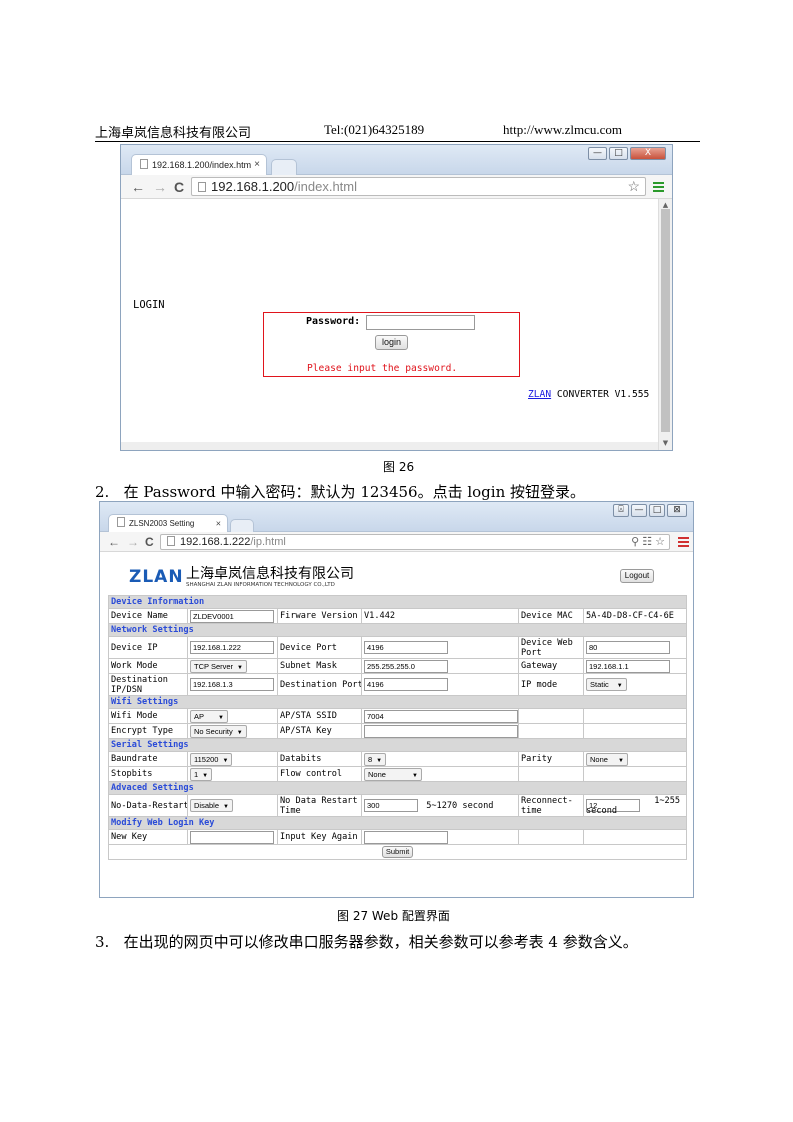  I want to click on firmware-version-label: Firware Version, so click(319, 616).